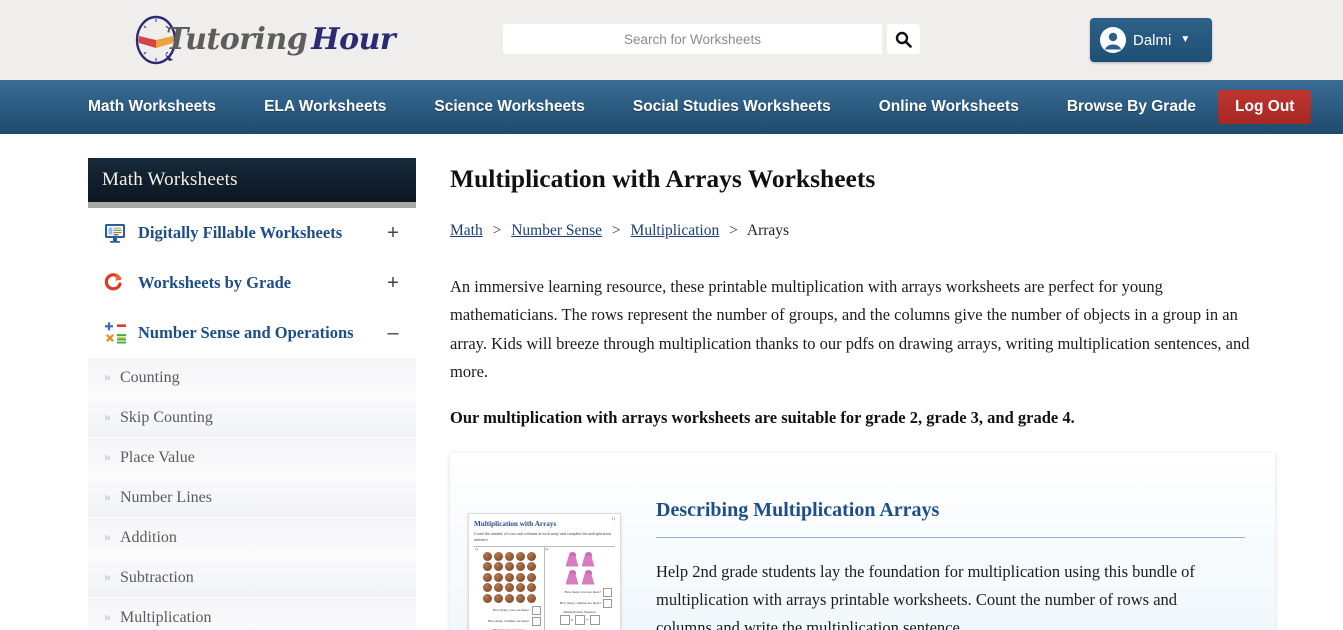 The image size is (1343, 630). I want to click on search-button, so click(903, 39).